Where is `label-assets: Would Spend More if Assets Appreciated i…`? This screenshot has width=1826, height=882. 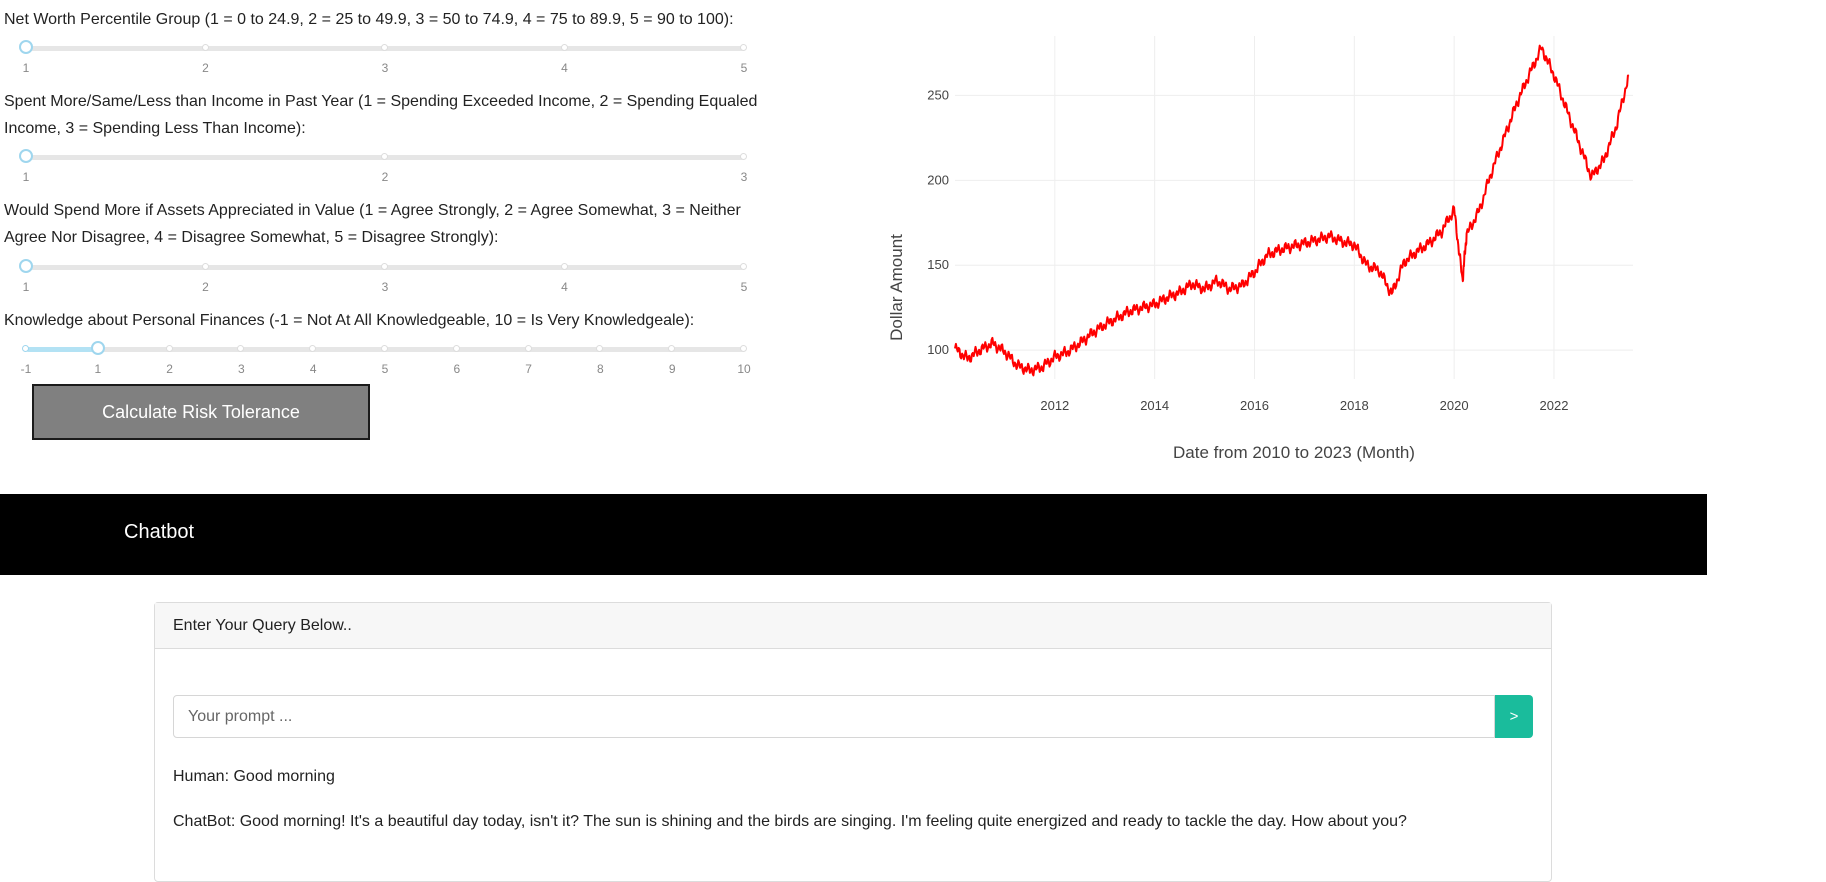 label-assets: Would Spend More if Assets Appreciated i… is located at coordinates (372, 224).